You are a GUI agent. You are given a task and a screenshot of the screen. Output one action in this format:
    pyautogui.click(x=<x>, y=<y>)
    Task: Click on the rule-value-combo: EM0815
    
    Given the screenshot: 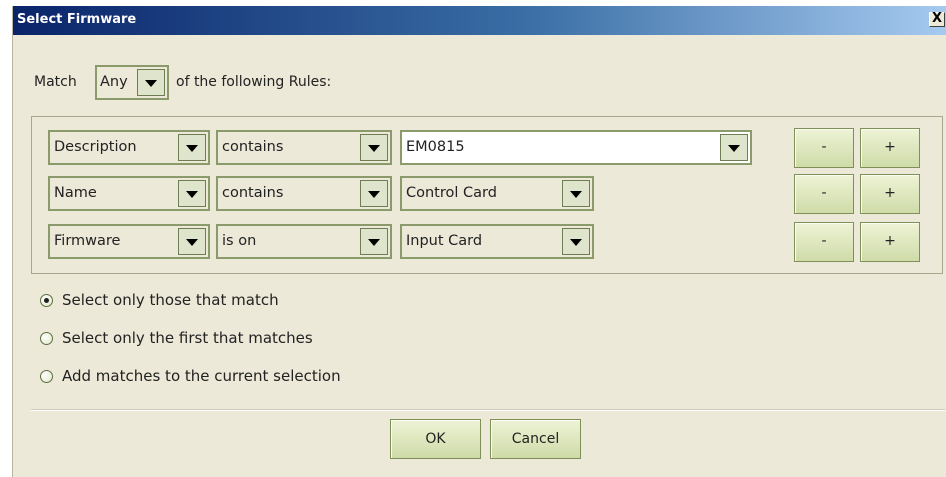 What is the action you would take?
    pyautogui.click(x=576, y=147)
    